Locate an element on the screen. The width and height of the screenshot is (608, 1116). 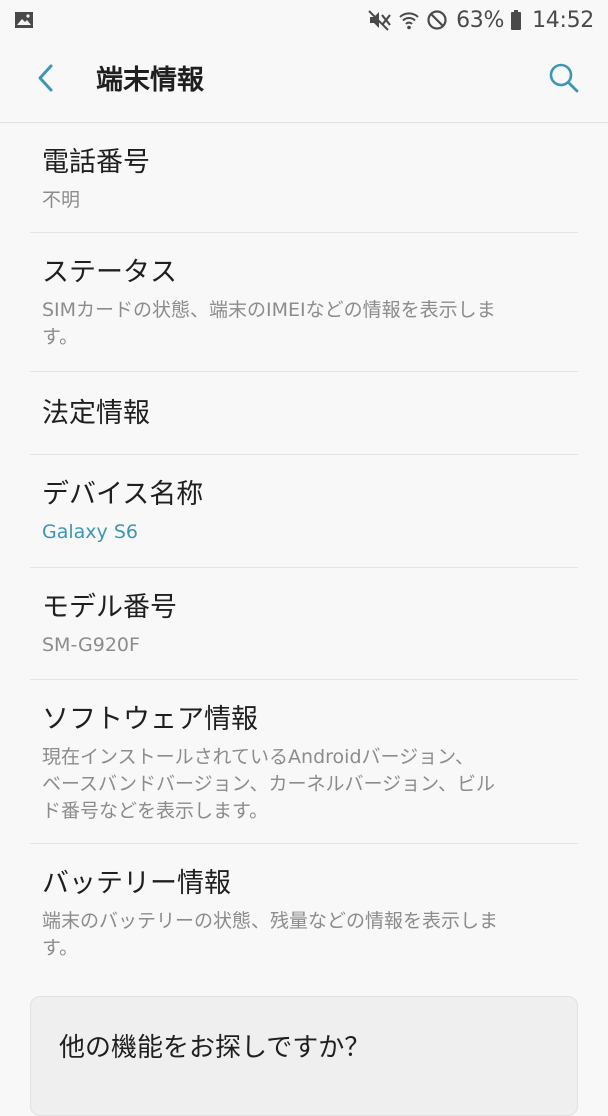
back-button is located at coordinates (46, 80).